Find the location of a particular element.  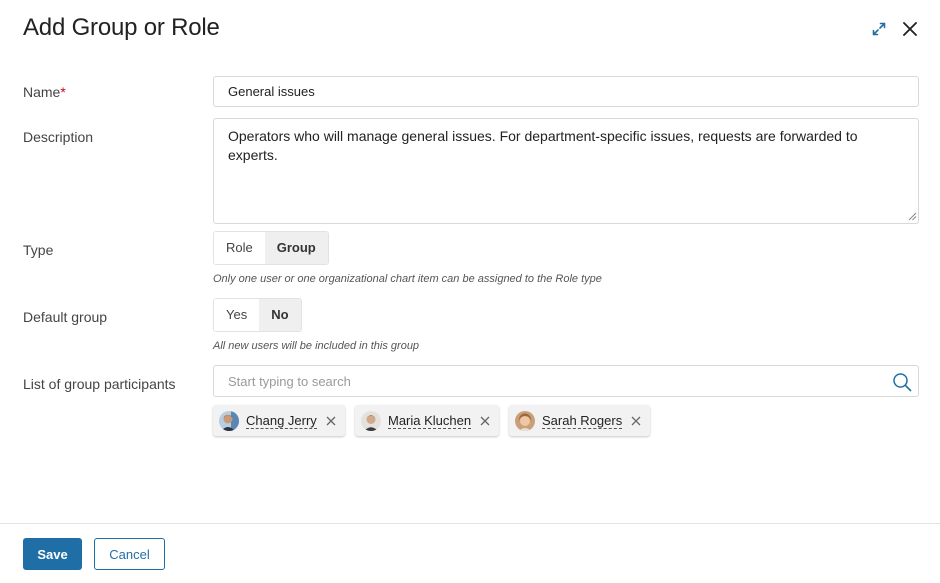

participants-search-input is located at coordinates (548, 381).